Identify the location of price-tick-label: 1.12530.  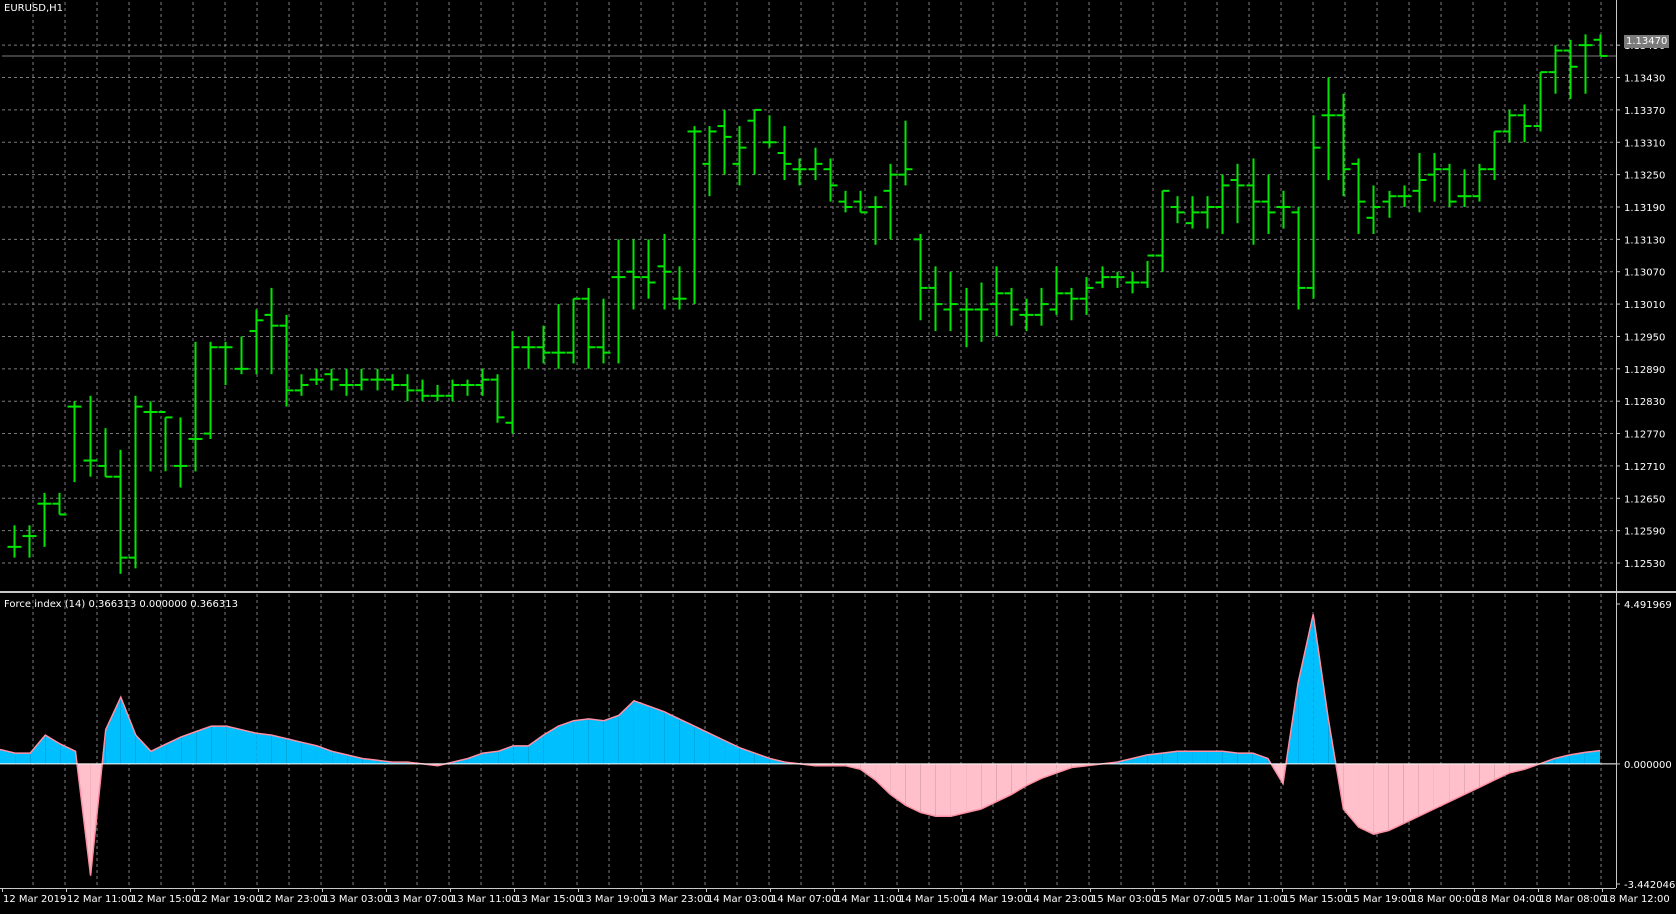
(1644, 564).